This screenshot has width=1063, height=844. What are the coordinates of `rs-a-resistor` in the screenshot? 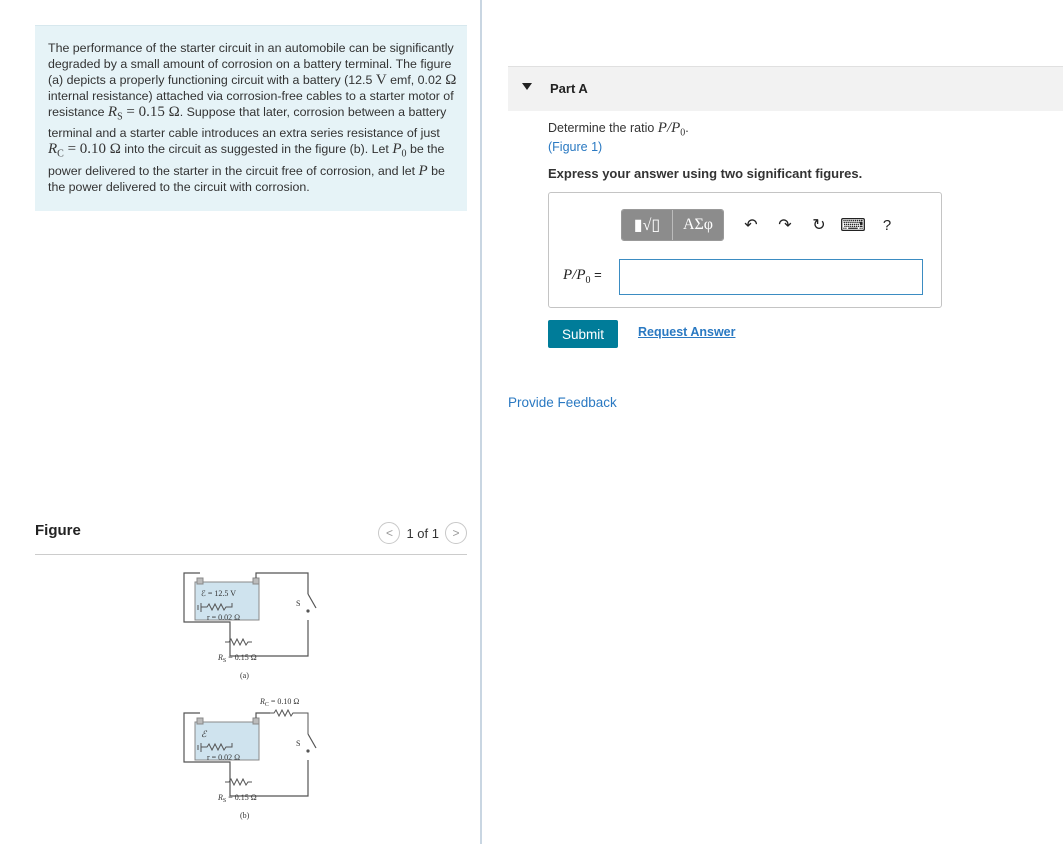 It's located at (238, 642).